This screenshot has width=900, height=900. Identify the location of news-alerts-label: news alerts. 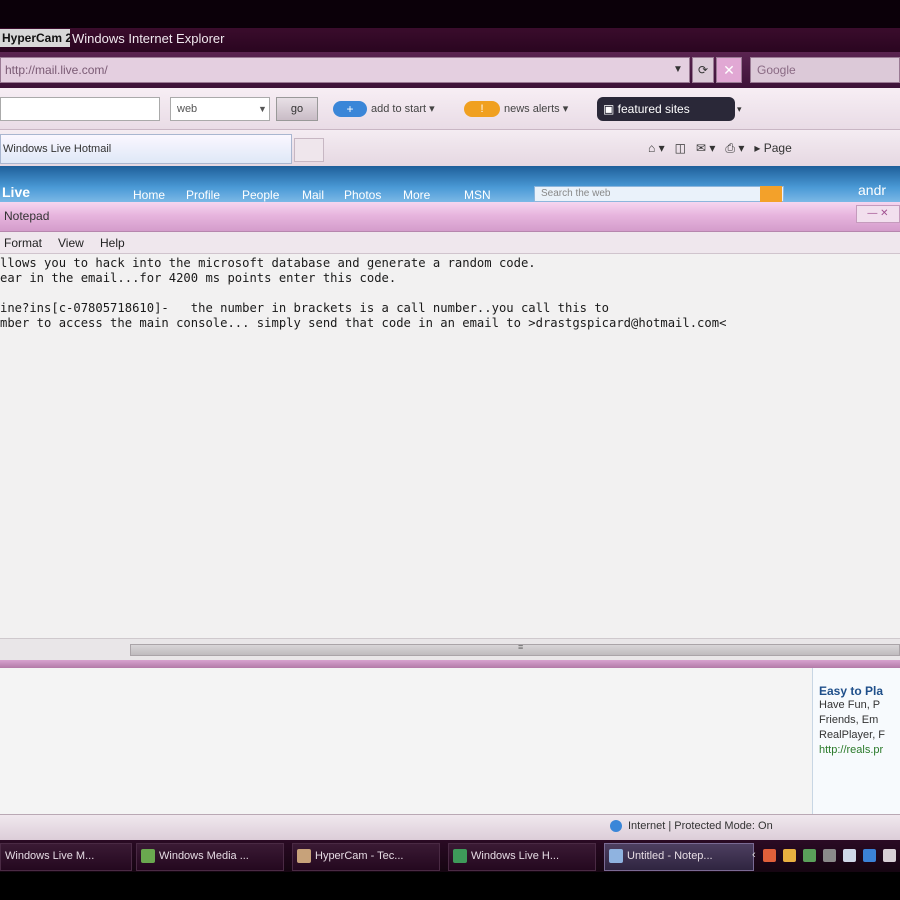
(532, 109).